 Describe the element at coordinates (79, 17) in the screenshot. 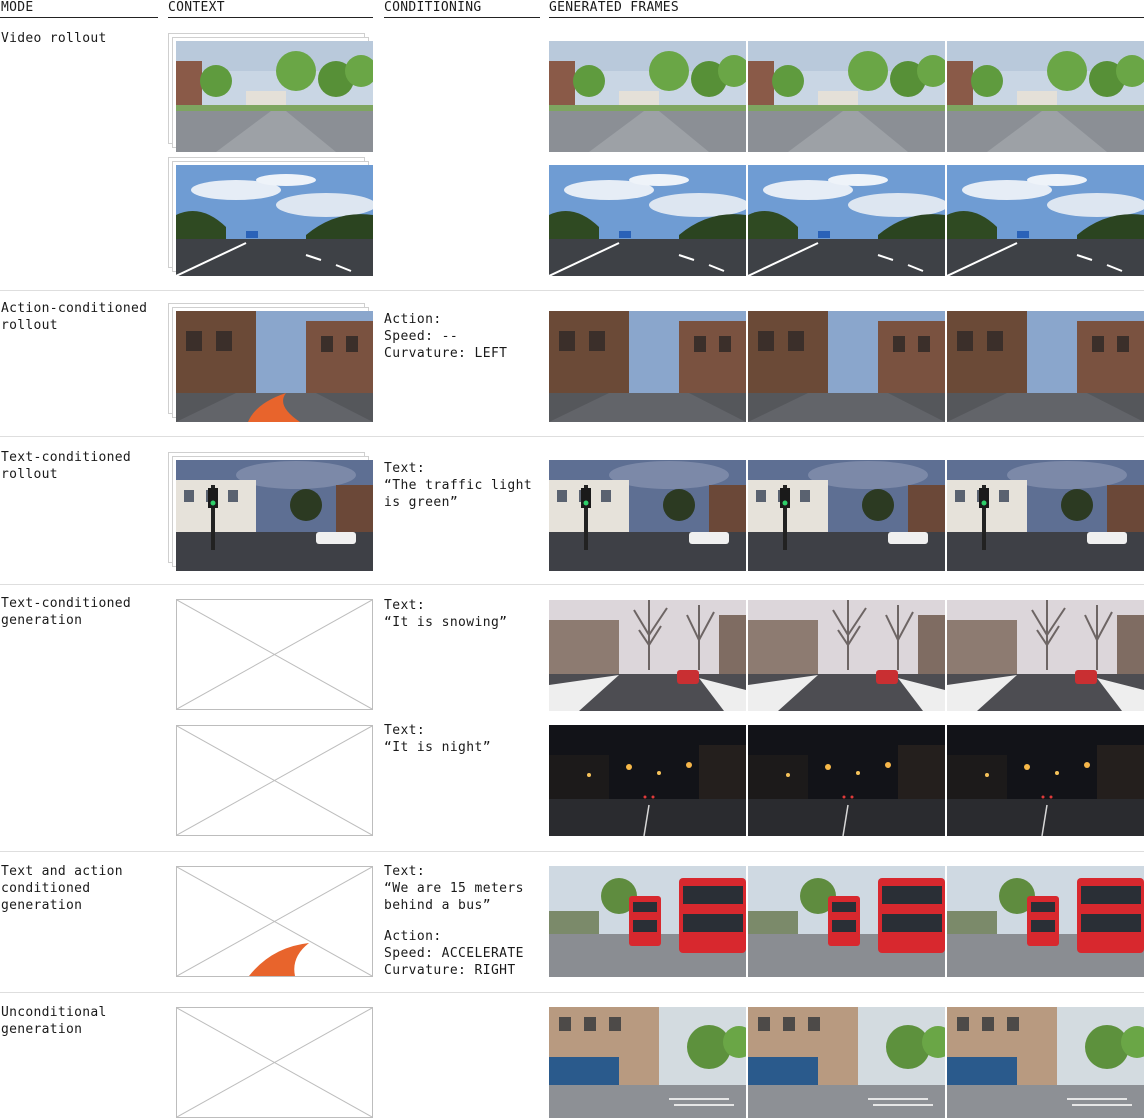

I see `header-rule-mode` at that location.